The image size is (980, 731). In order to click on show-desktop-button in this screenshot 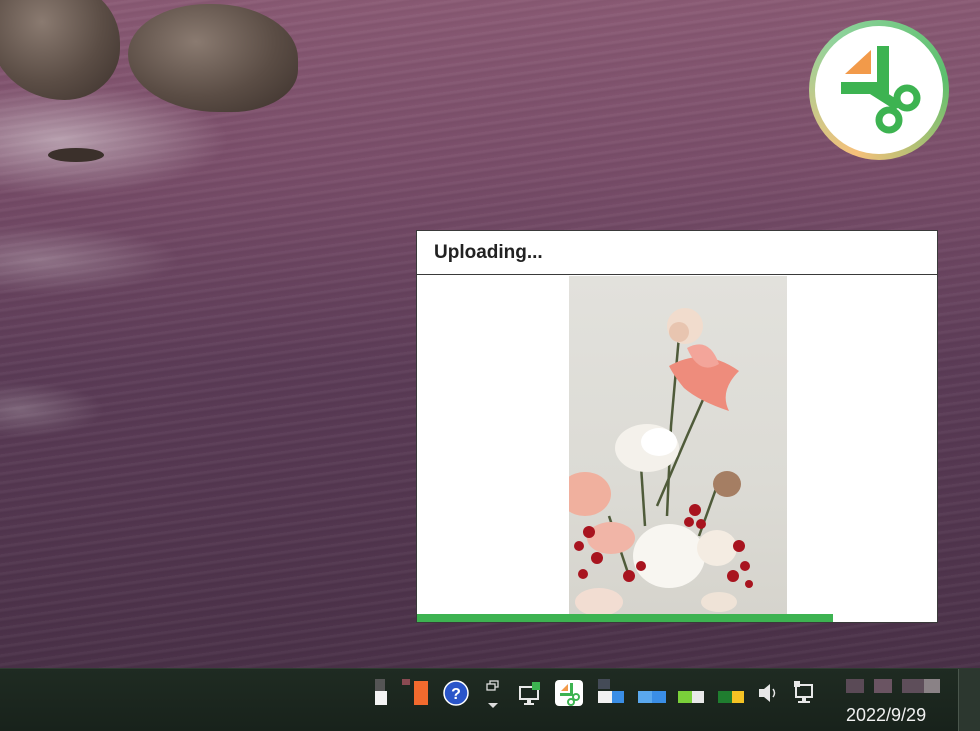, I will do `click(969, 700)`.